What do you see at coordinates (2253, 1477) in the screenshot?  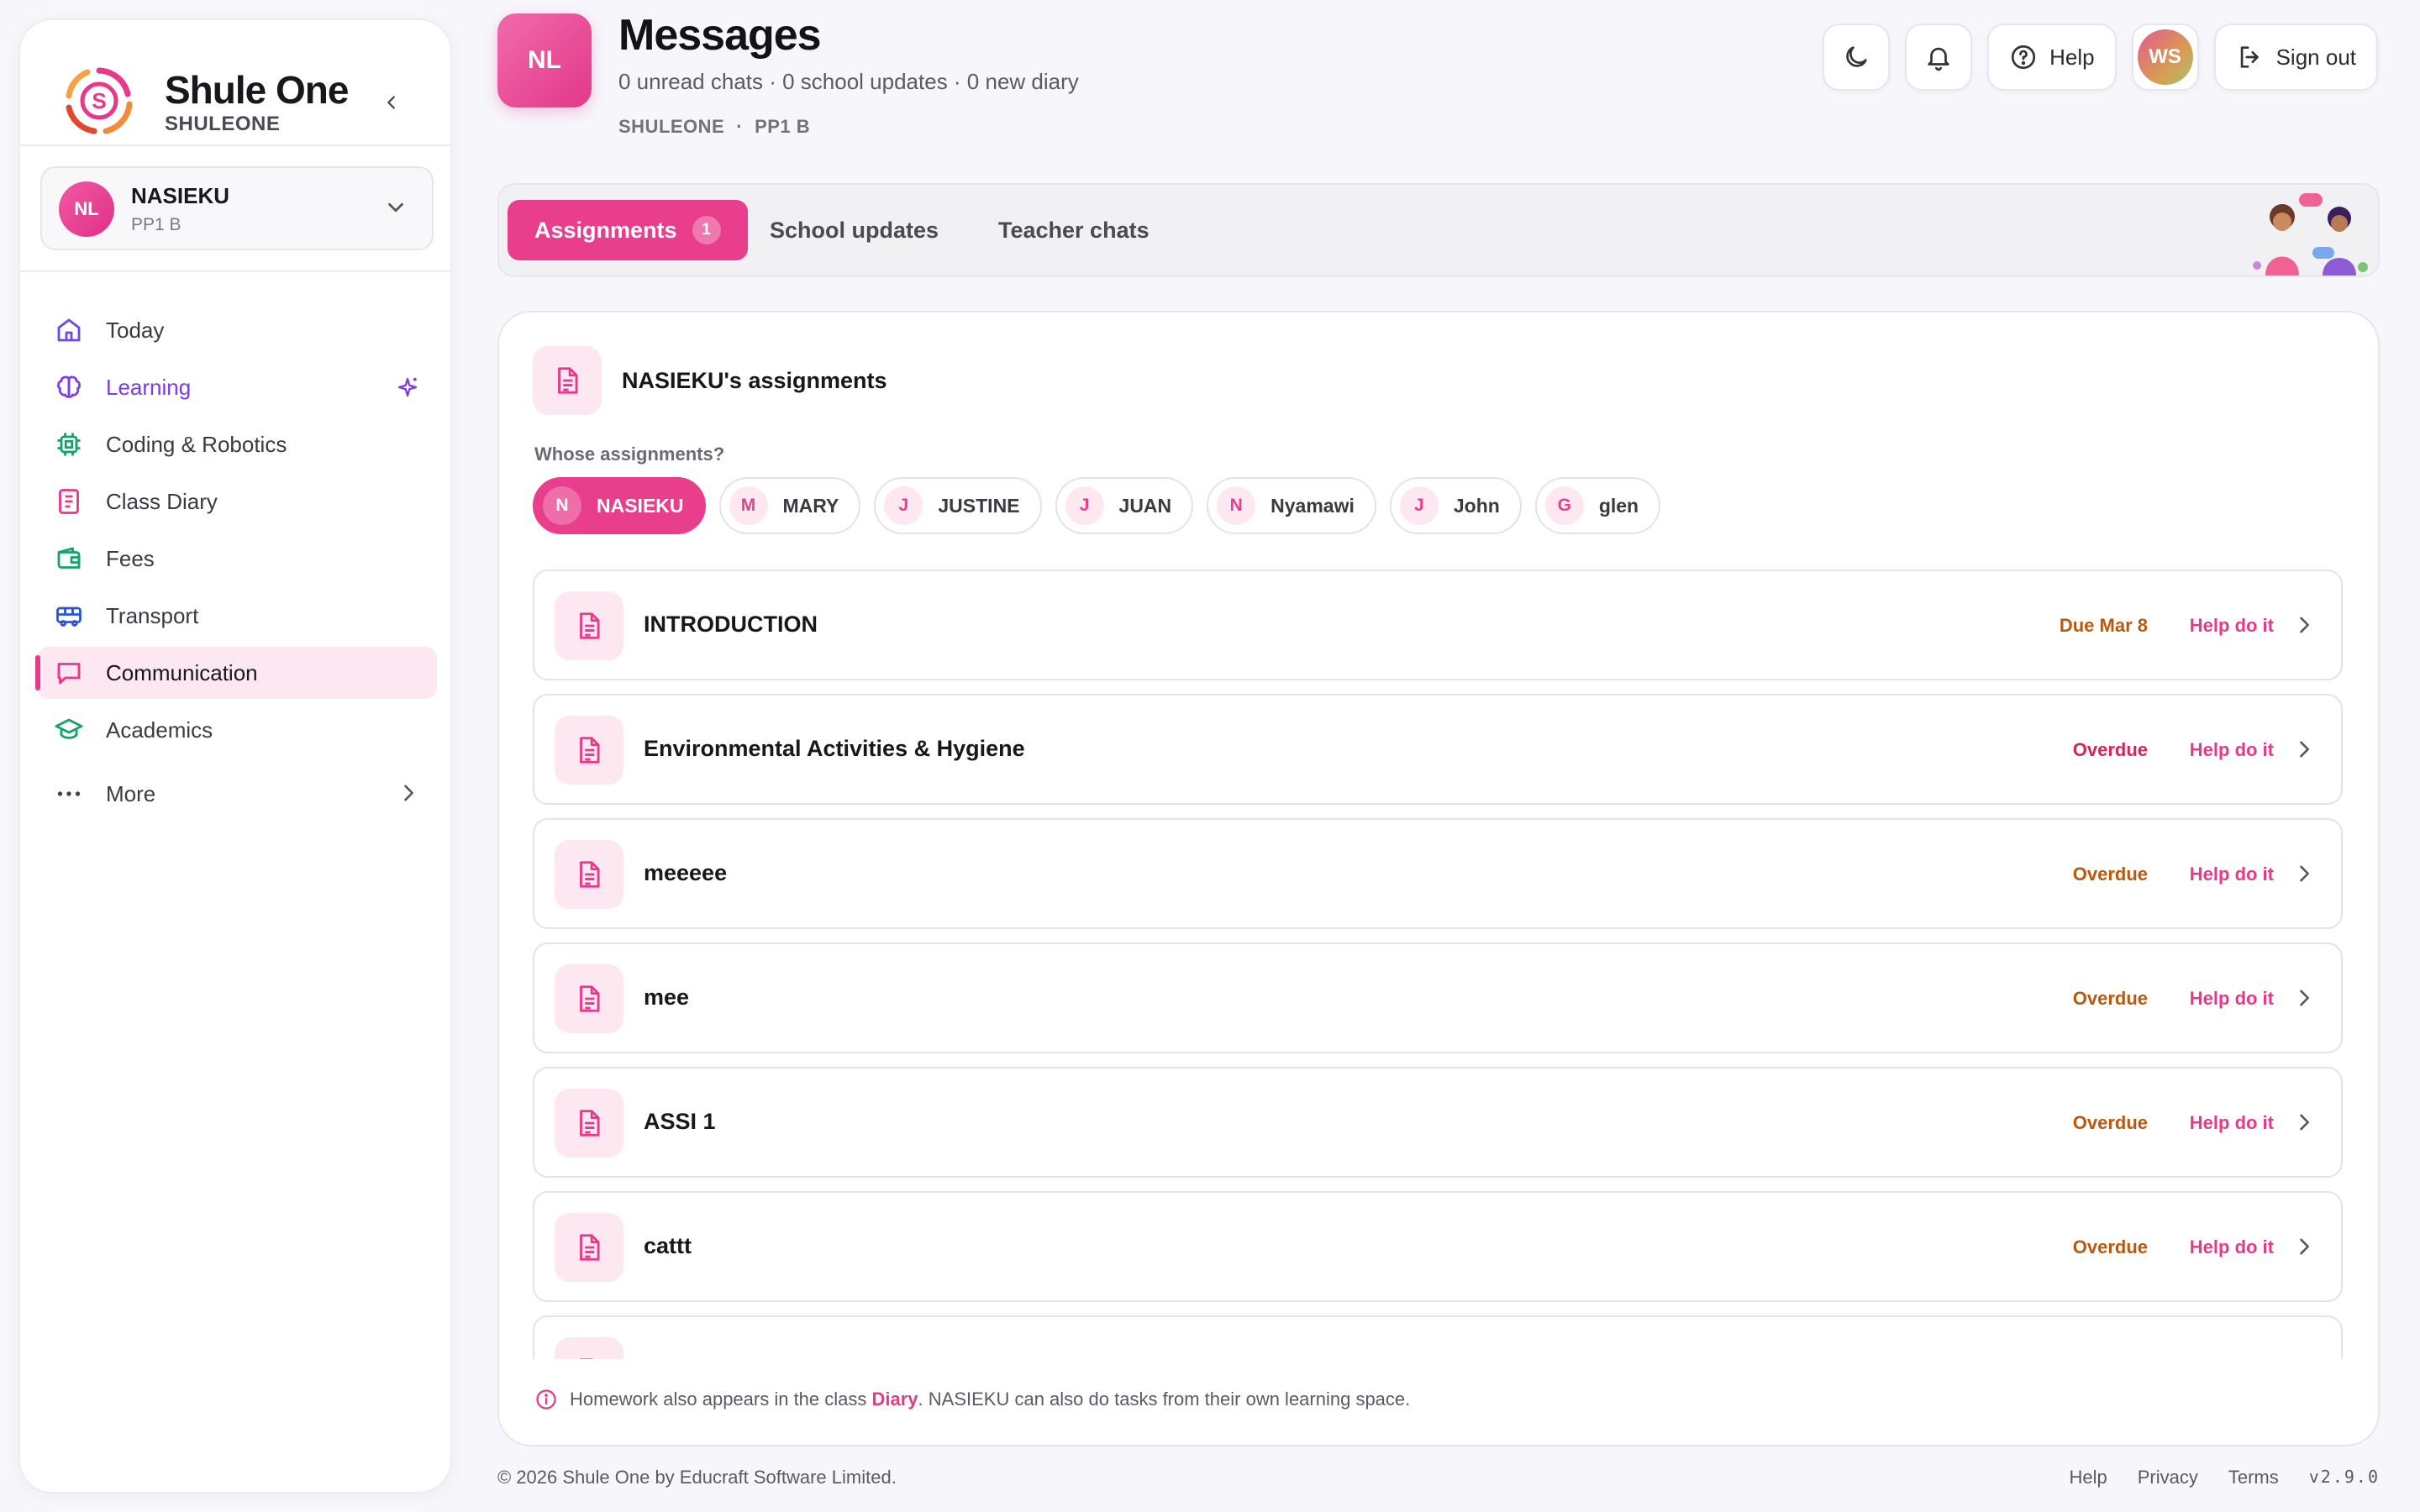 I see `footer-link-terms: Terms` at bounding box center [2253, 1477].